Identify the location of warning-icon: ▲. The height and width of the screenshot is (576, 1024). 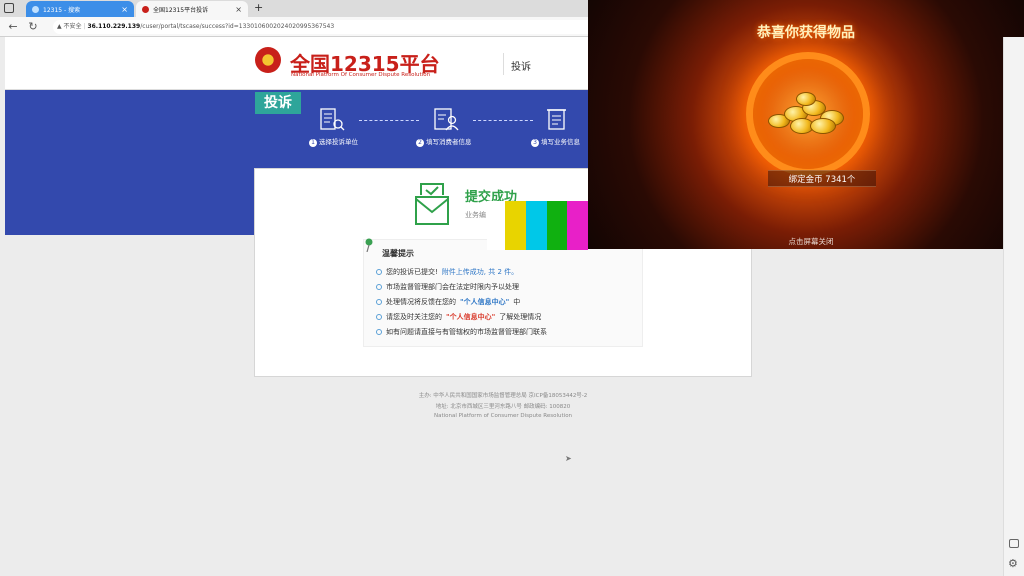
(59, 26).